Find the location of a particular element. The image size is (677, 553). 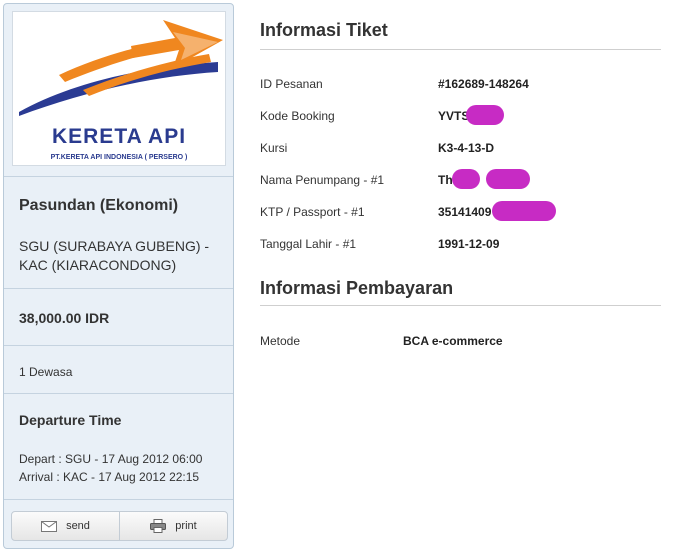

send-label: send is located at coordinates (78, 526).